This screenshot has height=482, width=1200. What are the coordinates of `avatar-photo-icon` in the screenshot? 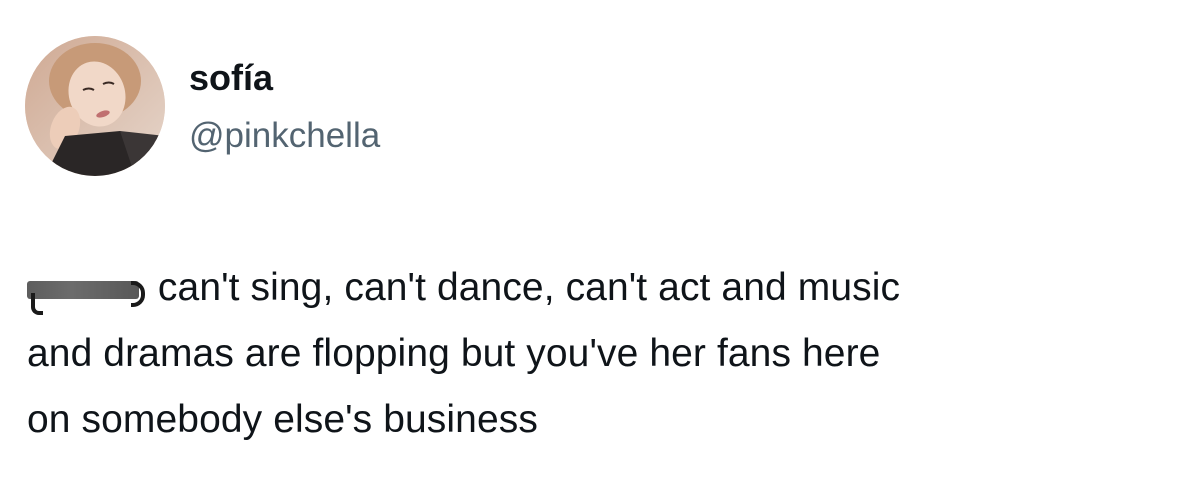 It's located at (95, 106).